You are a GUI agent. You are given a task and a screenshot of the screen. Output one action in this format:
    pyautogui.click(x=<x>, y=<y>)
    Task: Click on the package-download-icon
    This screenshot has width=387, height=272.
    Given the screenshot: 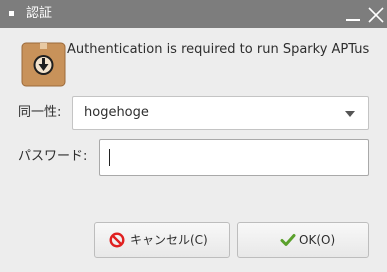 What is the action you would take?
    pyautogui.click(x=43, y=64)
    